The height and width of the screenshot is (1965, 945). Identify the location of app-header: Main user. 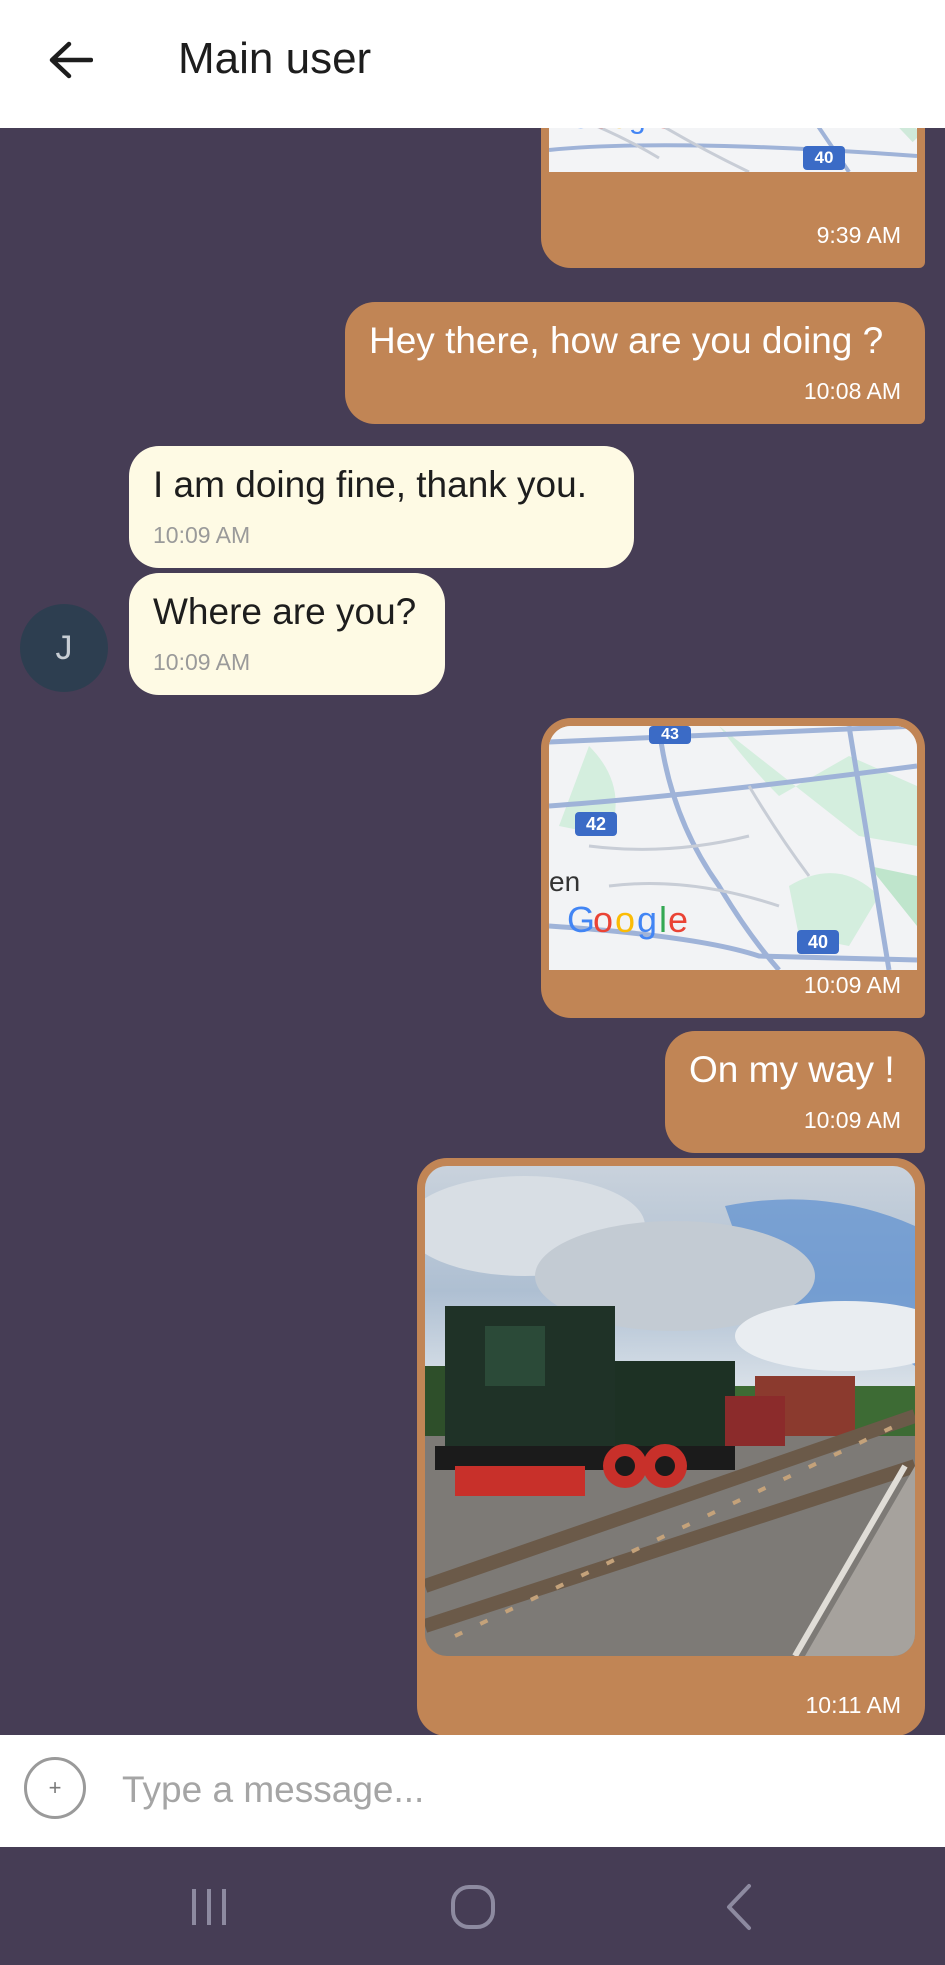
(472, 64).